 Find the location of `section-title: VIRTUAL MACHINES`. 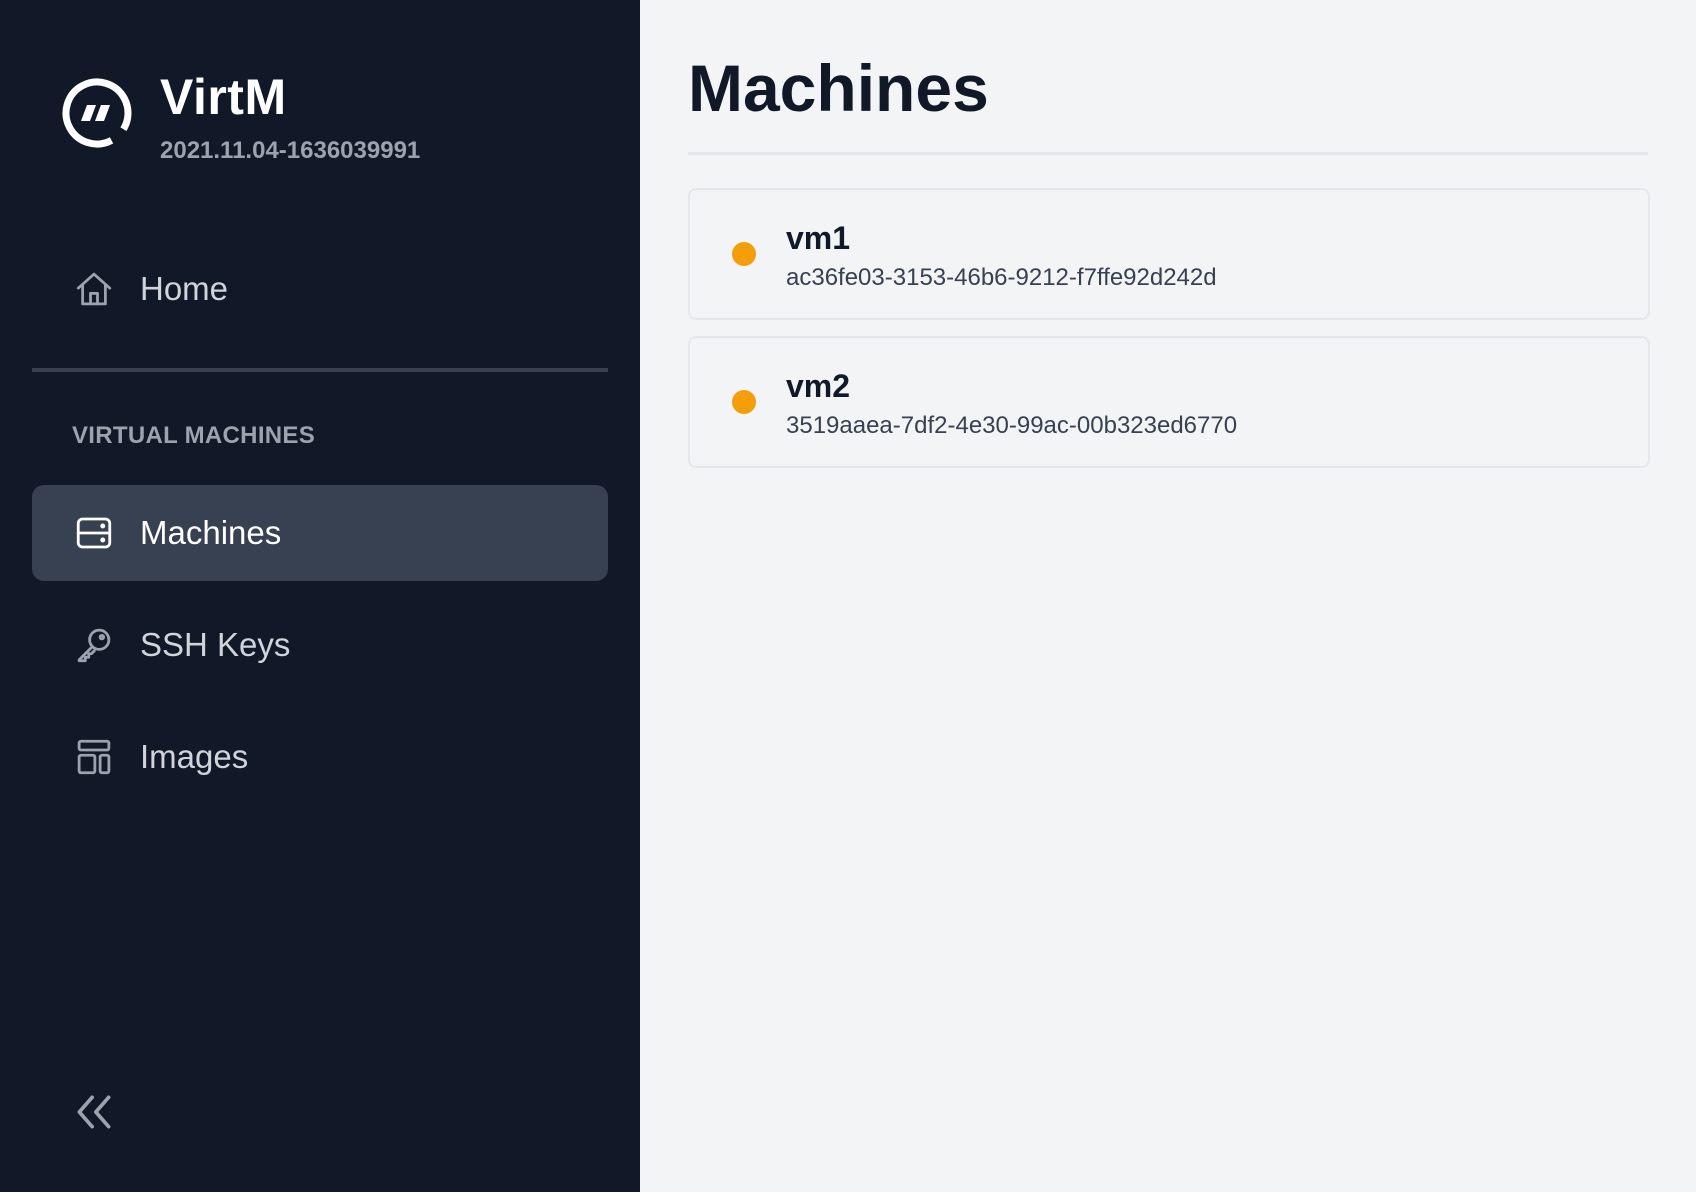

section-title: VIRTUAL MACHINES is located at coordinates (194, 435).